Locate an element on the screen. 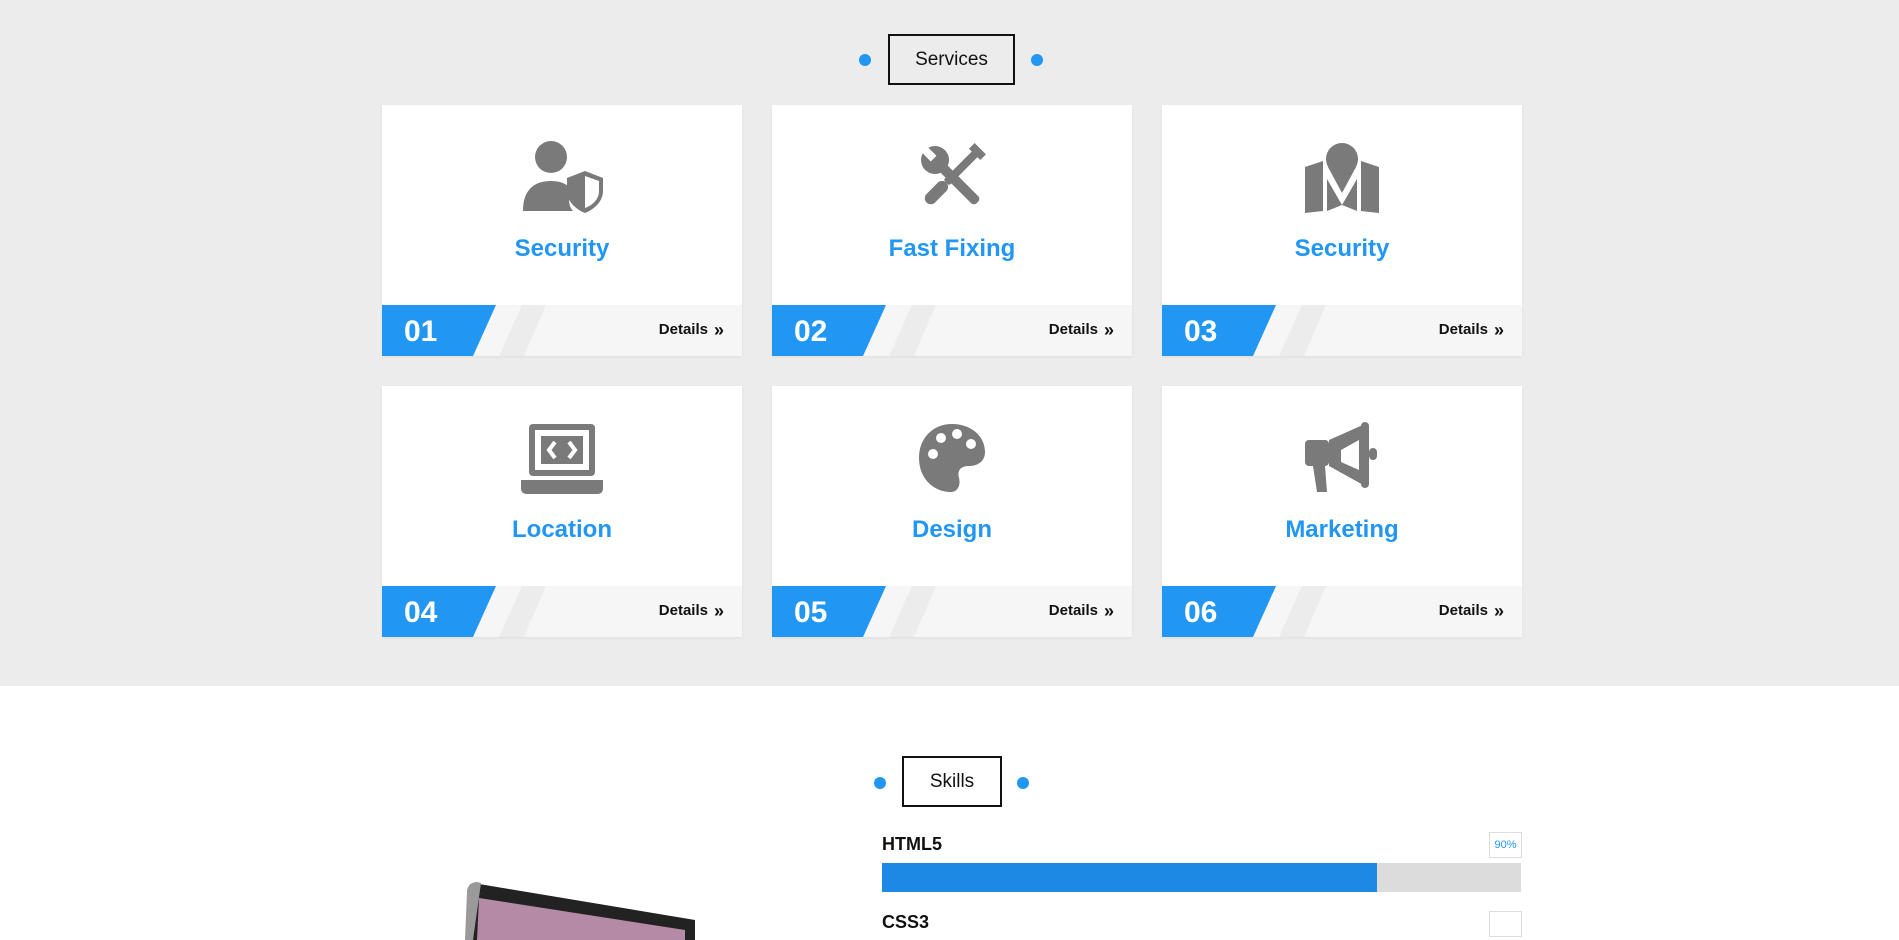 The image size is (1899, 940). services-title-dot-left is located at coordinates (865, 60).